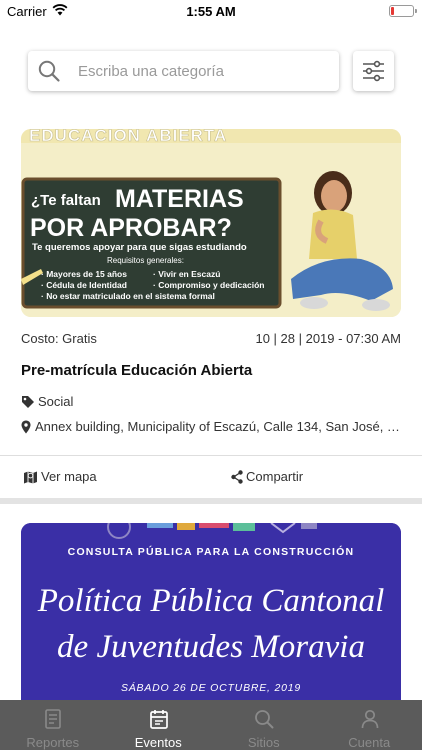 Image resolution: width=422 pixels, height=750 pixels. What do you see at coordinates (211, 647) in the screenshot?
I see `poster-line-2: de Juventudes Moravia` at bounding box center [211, 647].